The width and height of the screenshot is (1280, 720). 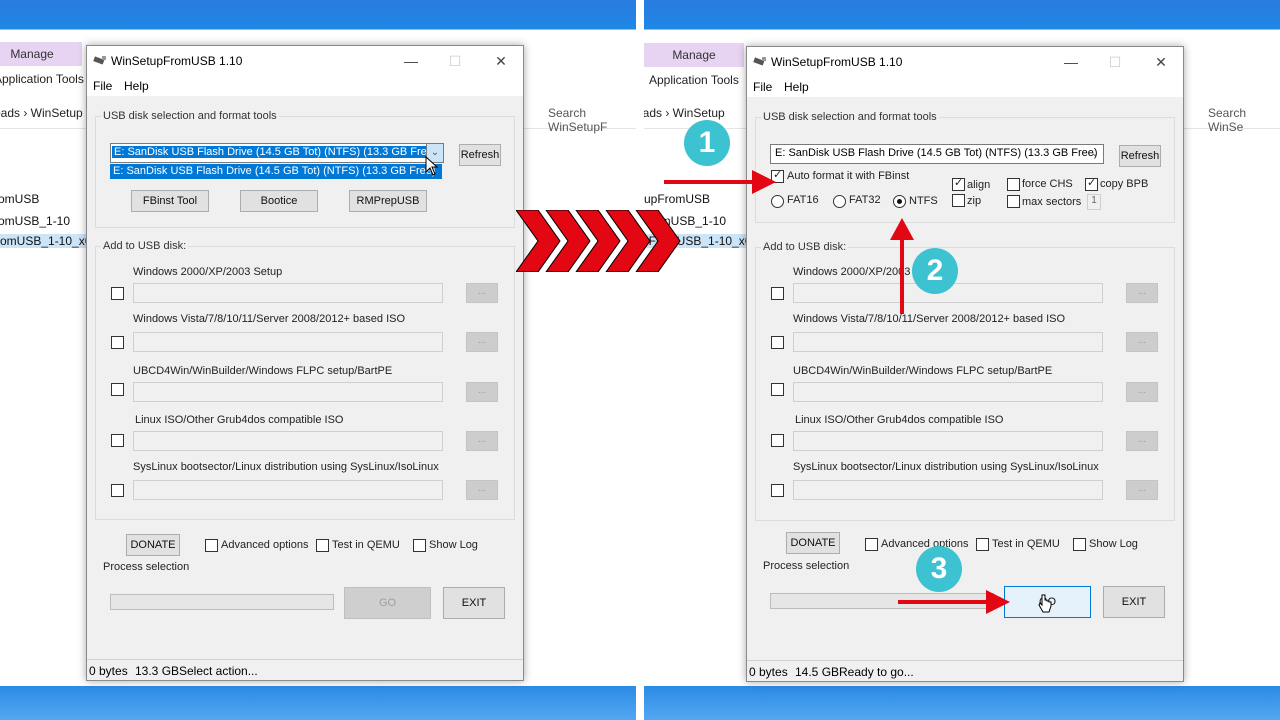 I want to click on source-label-linux: Linux ISO/Other Grub4dos compatible ISO, so click(x=239, y=420).